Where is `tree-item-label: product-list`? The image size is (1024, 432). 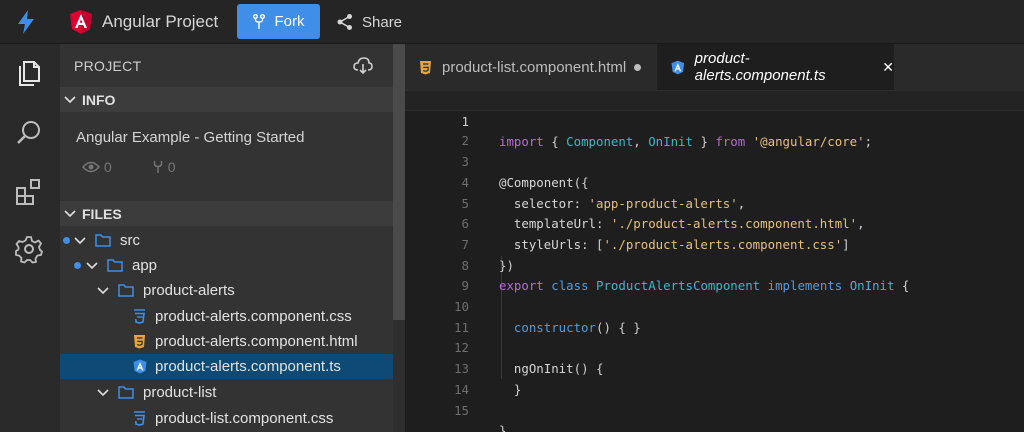
tree-item-label: product-list is located at coordinates (180, 392).